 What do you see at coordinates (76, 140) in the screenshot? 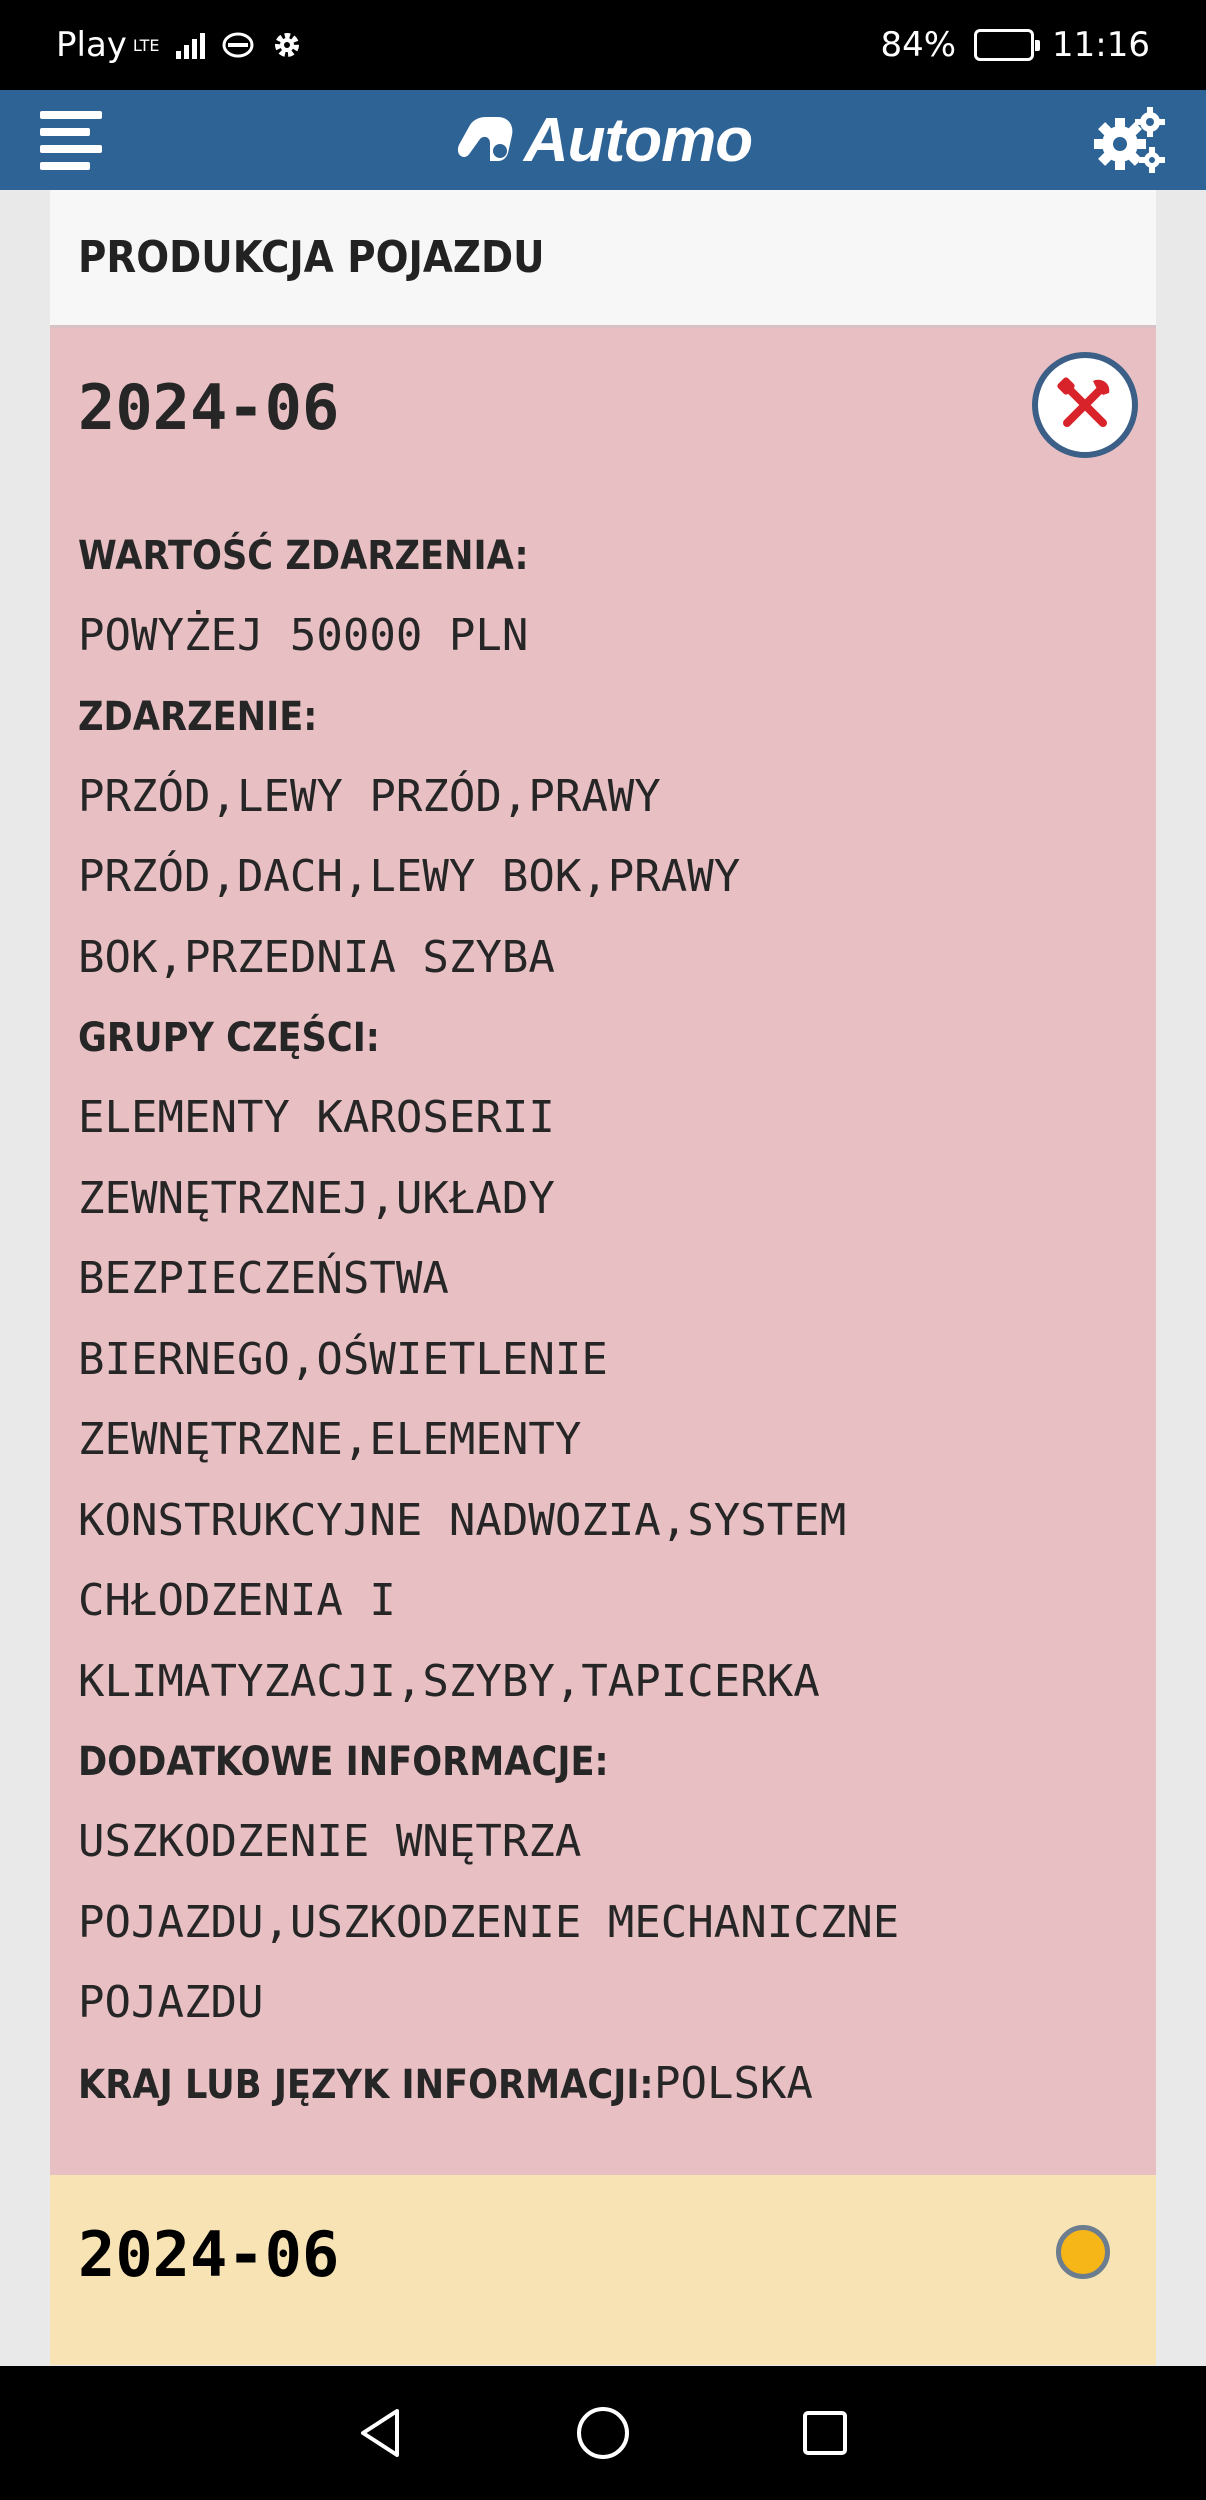
I see `menu-icon` at bounding box center [76, 140].